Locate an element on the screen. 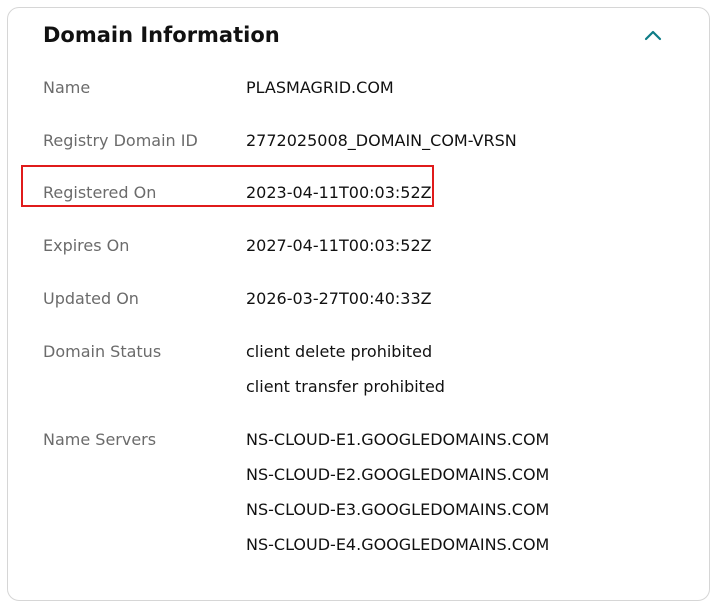  name-server-value: NS-CLOUD-E3.GOOGLEDOMAINS.COM is located at coordinates (398, 509).